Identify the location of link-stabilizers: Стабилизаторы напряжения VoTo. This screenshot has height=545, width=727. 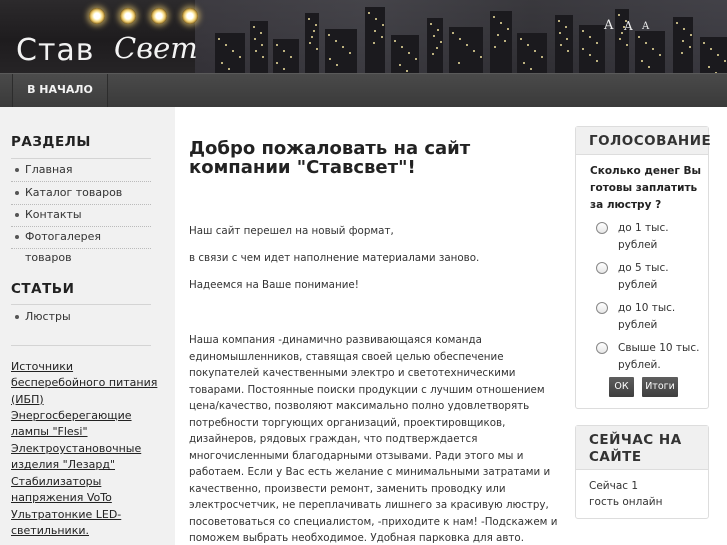
(91, 490).